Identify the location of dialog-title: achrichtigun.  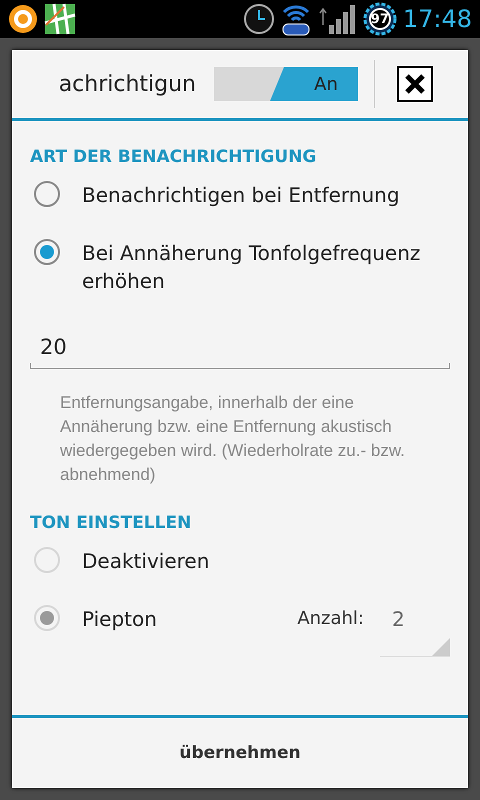
(127, 84).